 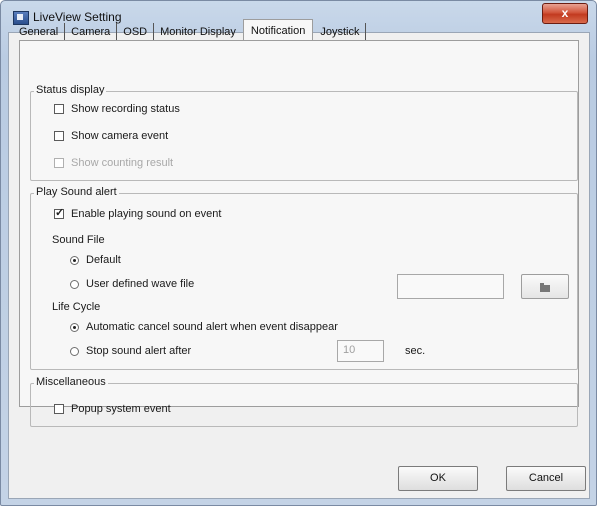 I want to click on show-recording-status-option: Show recording status, so click(x=117, y=109).